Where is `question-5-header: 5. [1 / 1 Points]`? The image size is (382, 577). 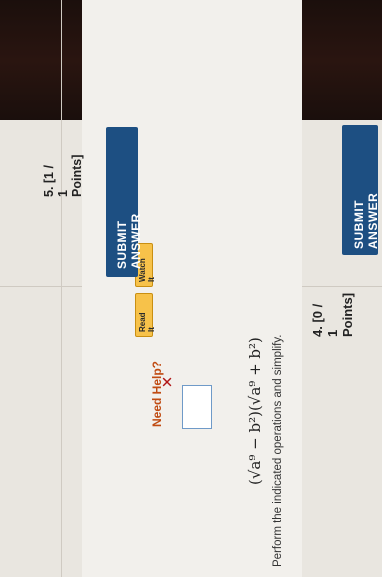 question-5-header: 5. [1 / 1 Points] is located at coordinates (63, 175).